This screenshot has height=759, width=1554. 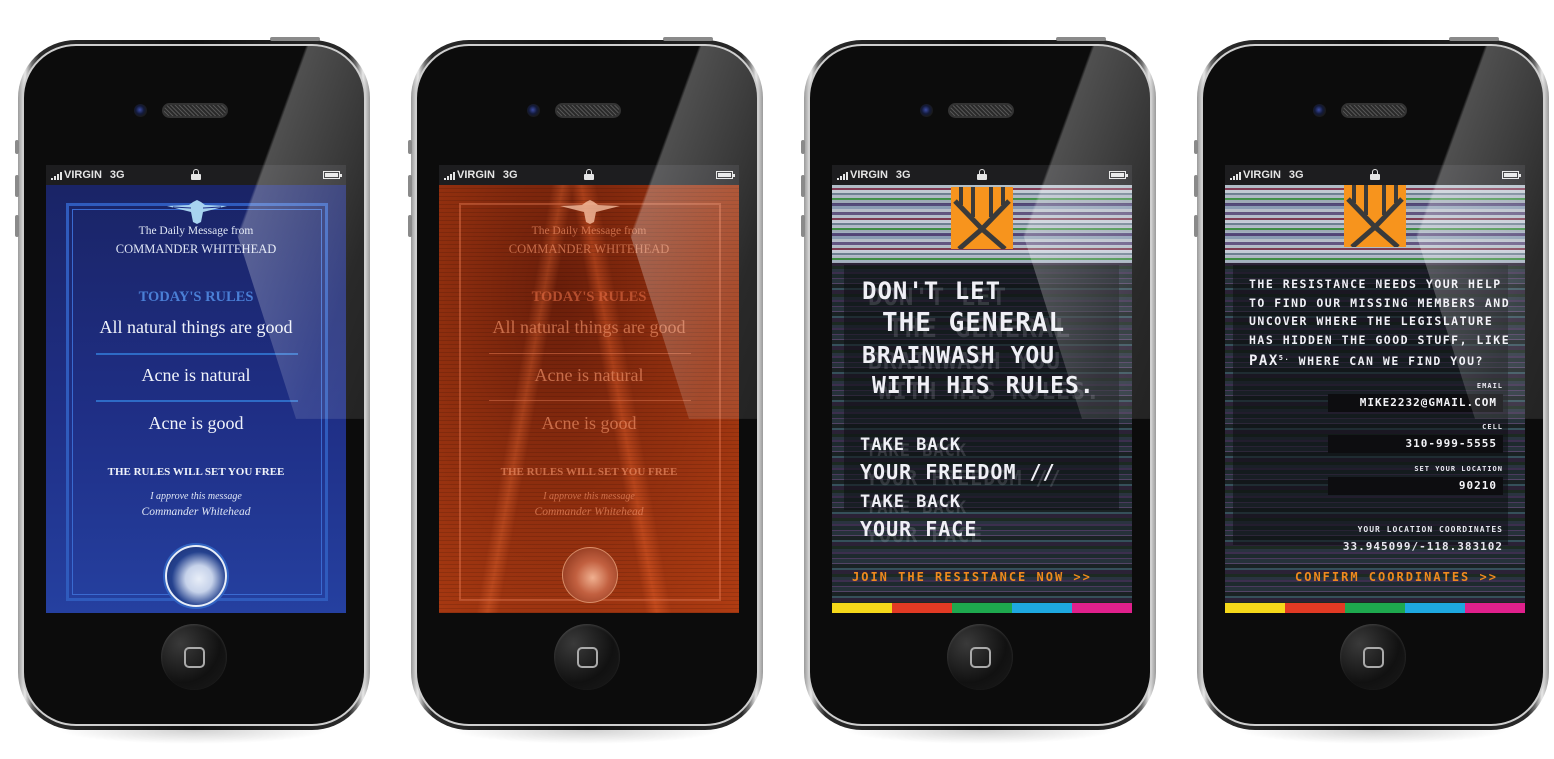 What do you see at coordinates (1492, 427) in the screenshot?
I see `cell-label: CELL` at bounding box center [1492, 427].